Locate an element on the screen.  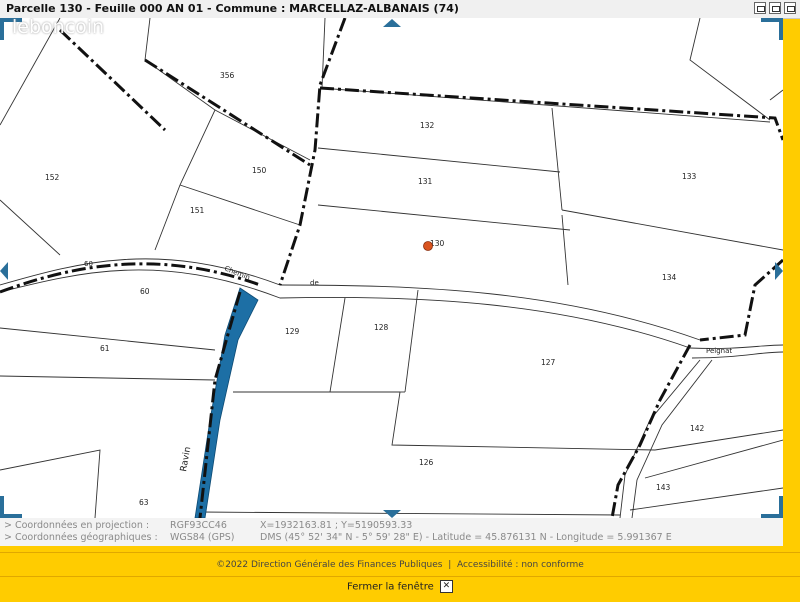
parcel-label: 131 is located at coordinates (425, 181).